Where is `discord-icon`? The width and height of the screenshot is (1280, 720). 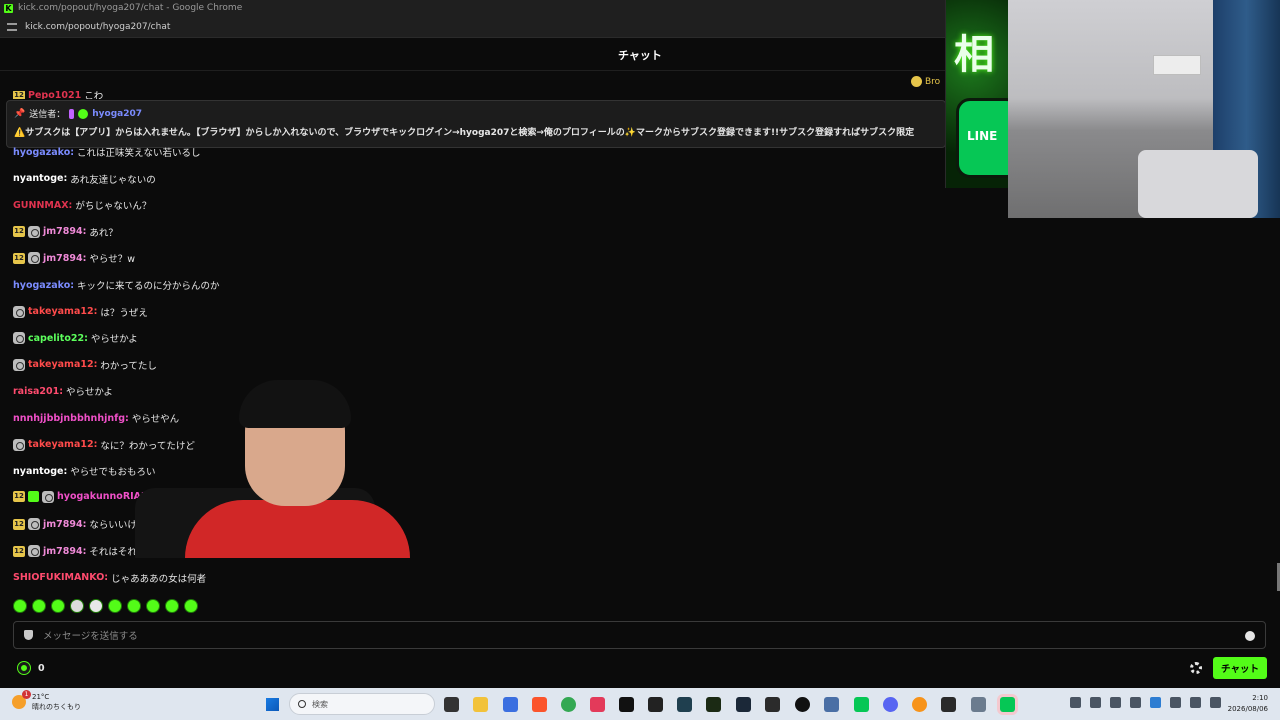 discord-icon is located at coordinates (890, 704).